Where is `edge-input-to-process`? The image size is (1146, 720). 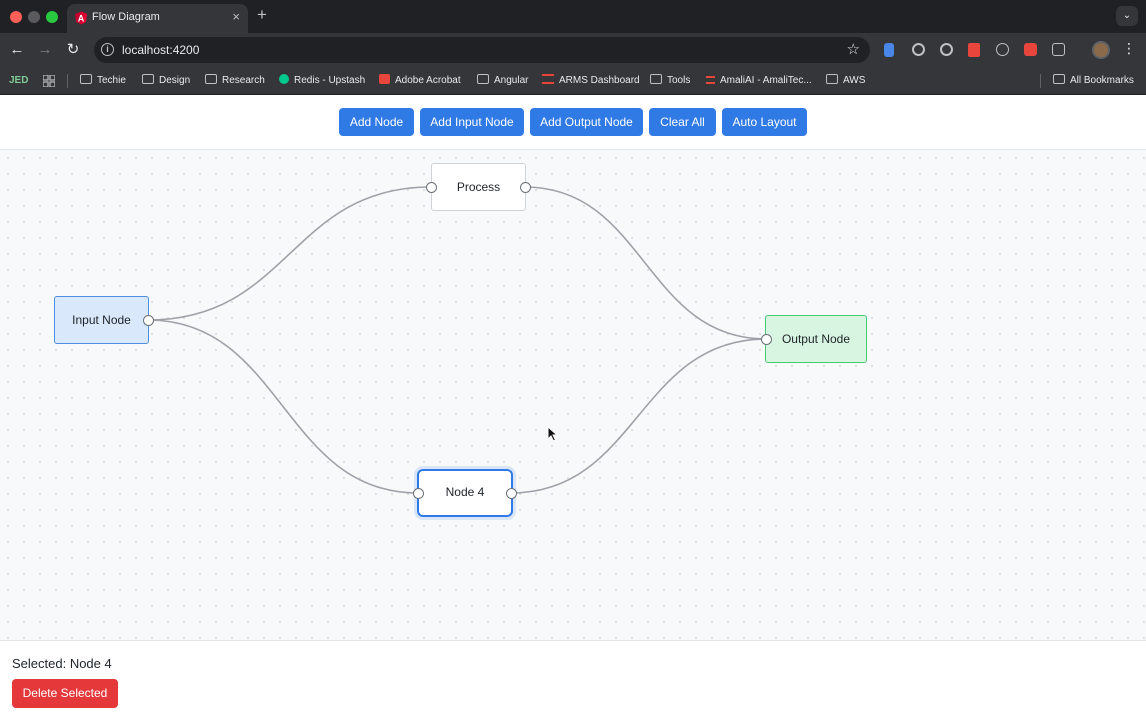 edge-input-to-process is located at coordinates (289, 253).